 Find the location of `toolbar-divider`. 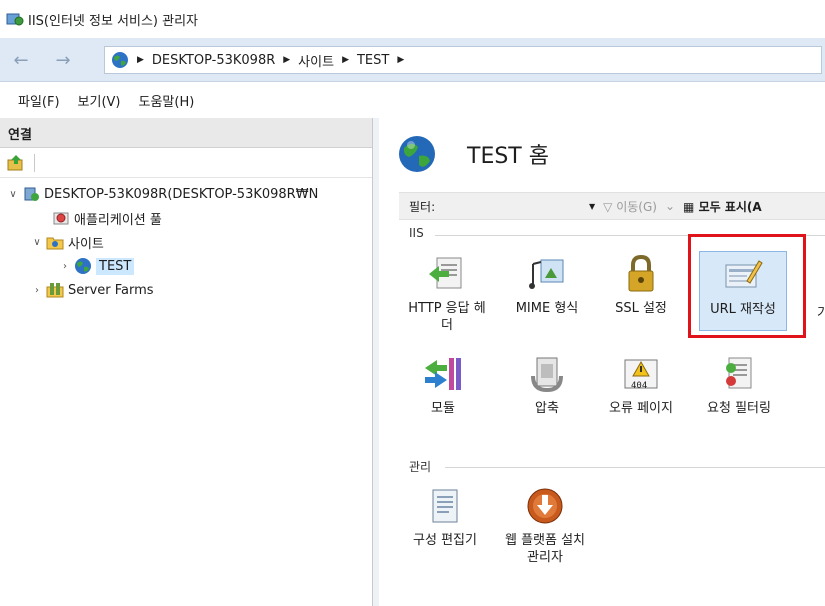

toolbar-divider is located at coordinates (34, 162).